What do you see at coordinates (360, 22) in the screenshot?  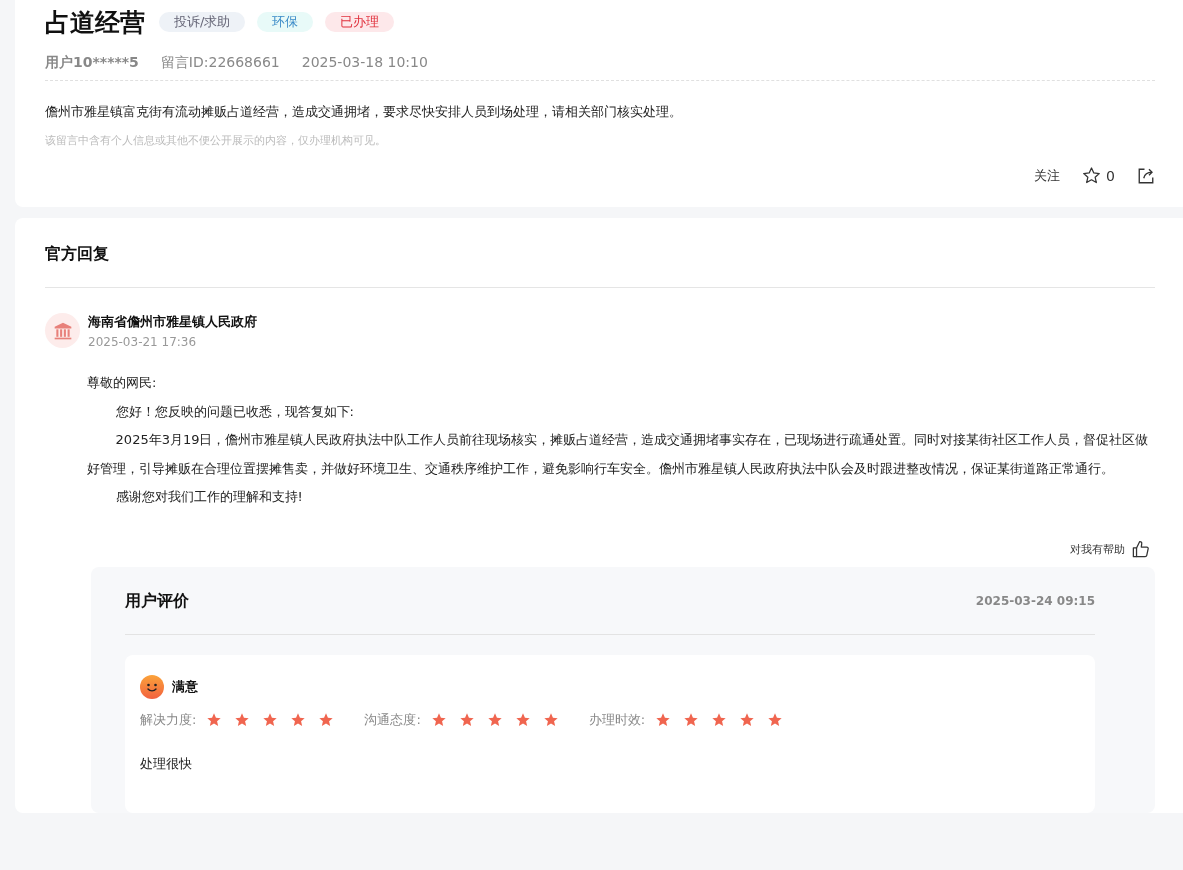 I see `tag: 已办理` at bounding box center [360, 22].